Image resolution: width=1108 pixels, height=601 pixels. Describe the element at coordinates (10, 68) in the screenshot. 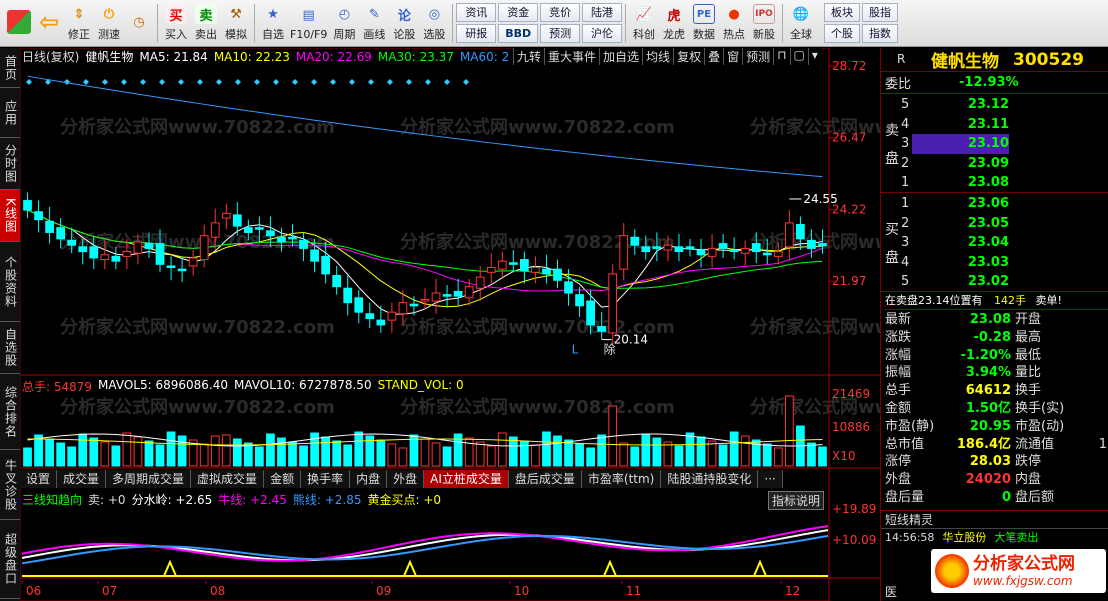

I see `tab-home: 首页` at that location.